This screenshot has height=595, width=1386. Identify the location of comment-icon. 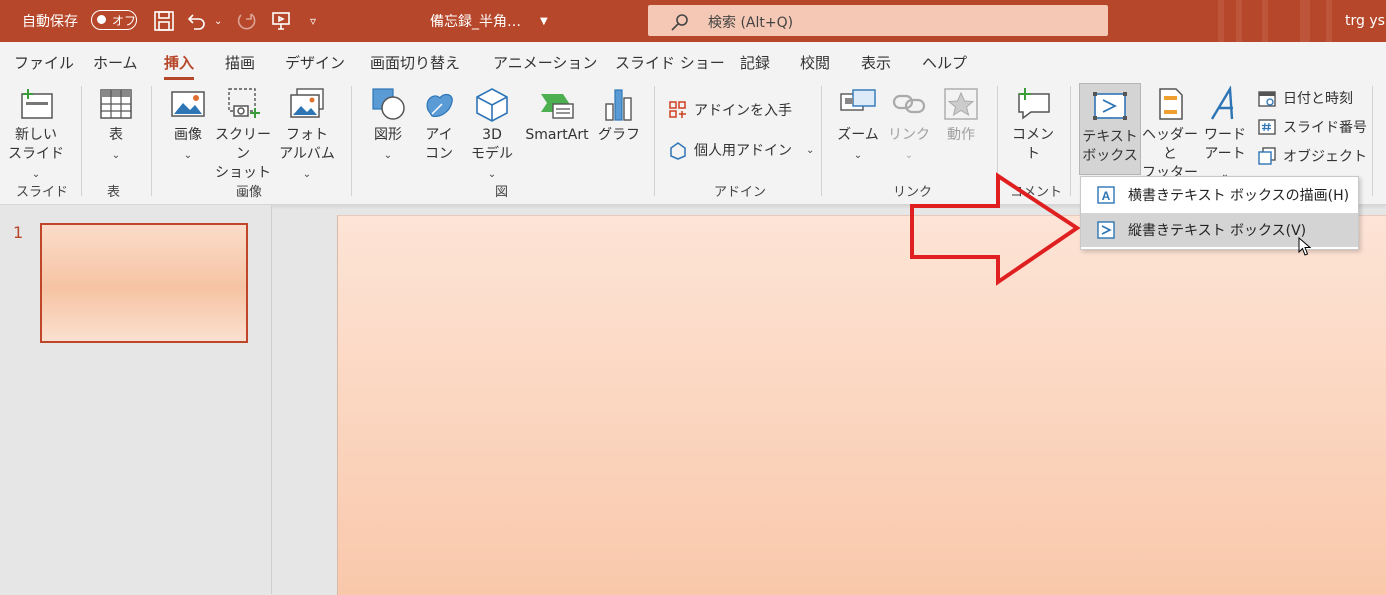
(1034, 104).